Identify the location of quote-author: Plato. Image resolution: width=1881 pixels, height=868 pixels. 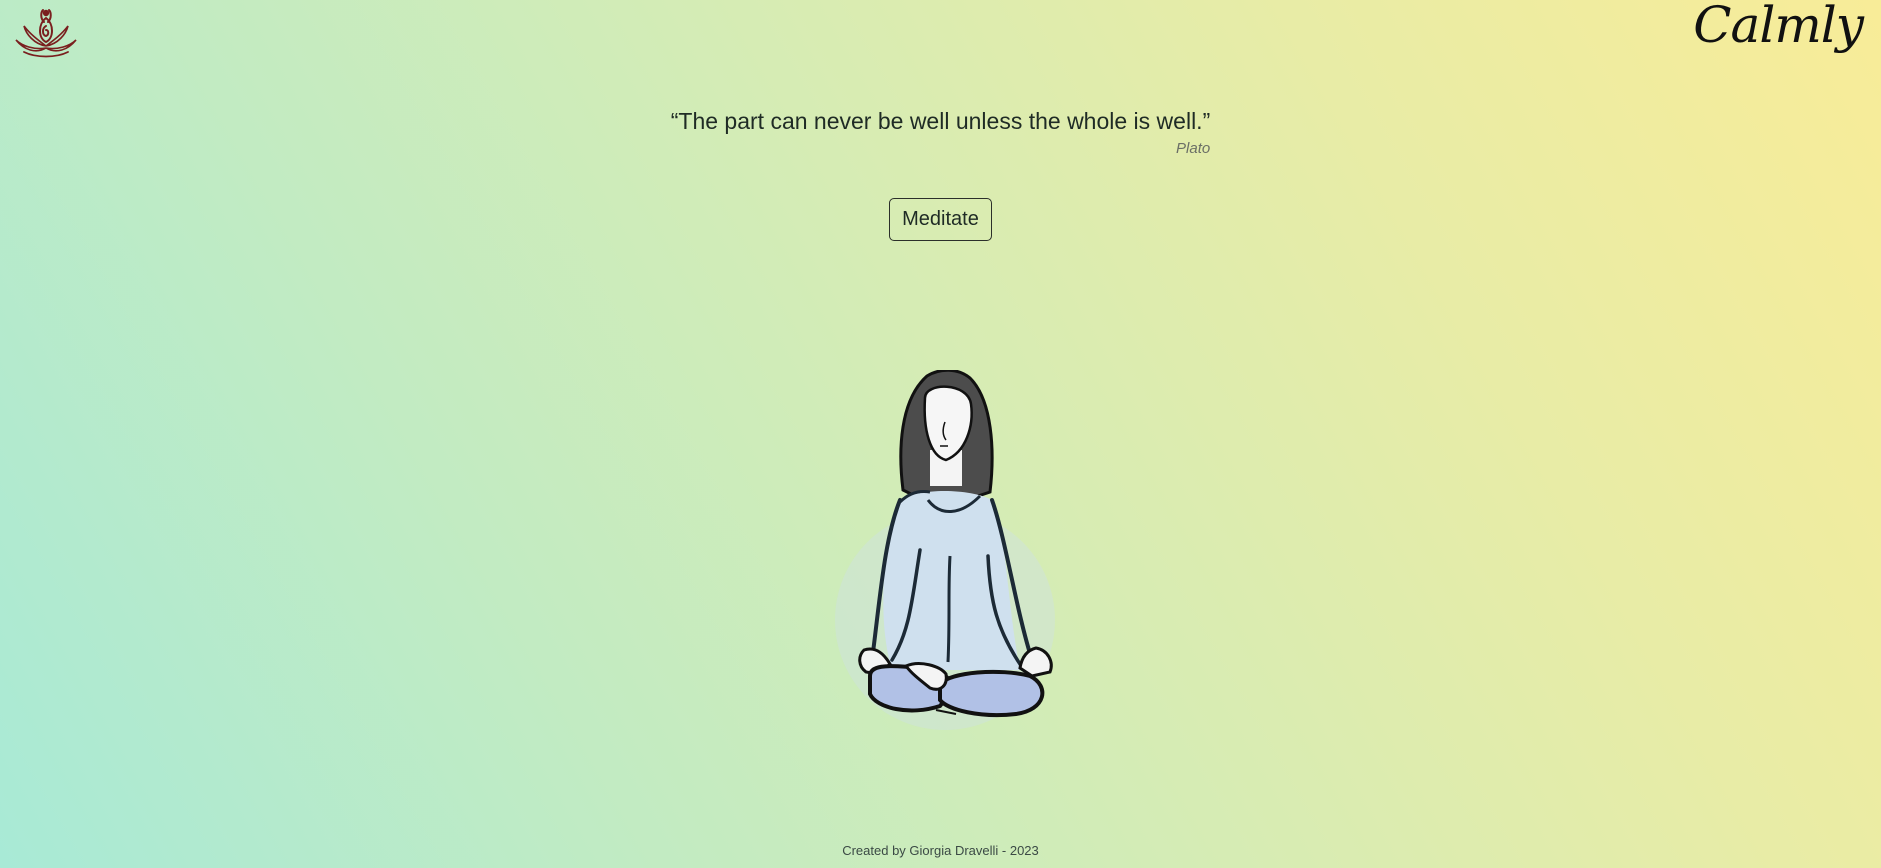
(1193, 148).